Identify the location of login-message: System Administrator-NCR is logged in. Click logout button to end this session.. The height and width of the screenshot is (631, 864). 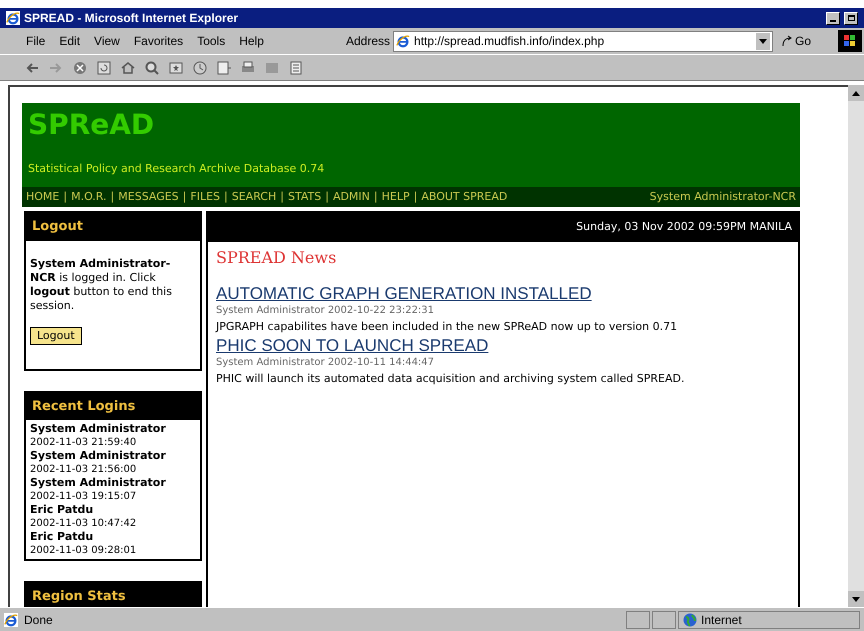
(101, 284).